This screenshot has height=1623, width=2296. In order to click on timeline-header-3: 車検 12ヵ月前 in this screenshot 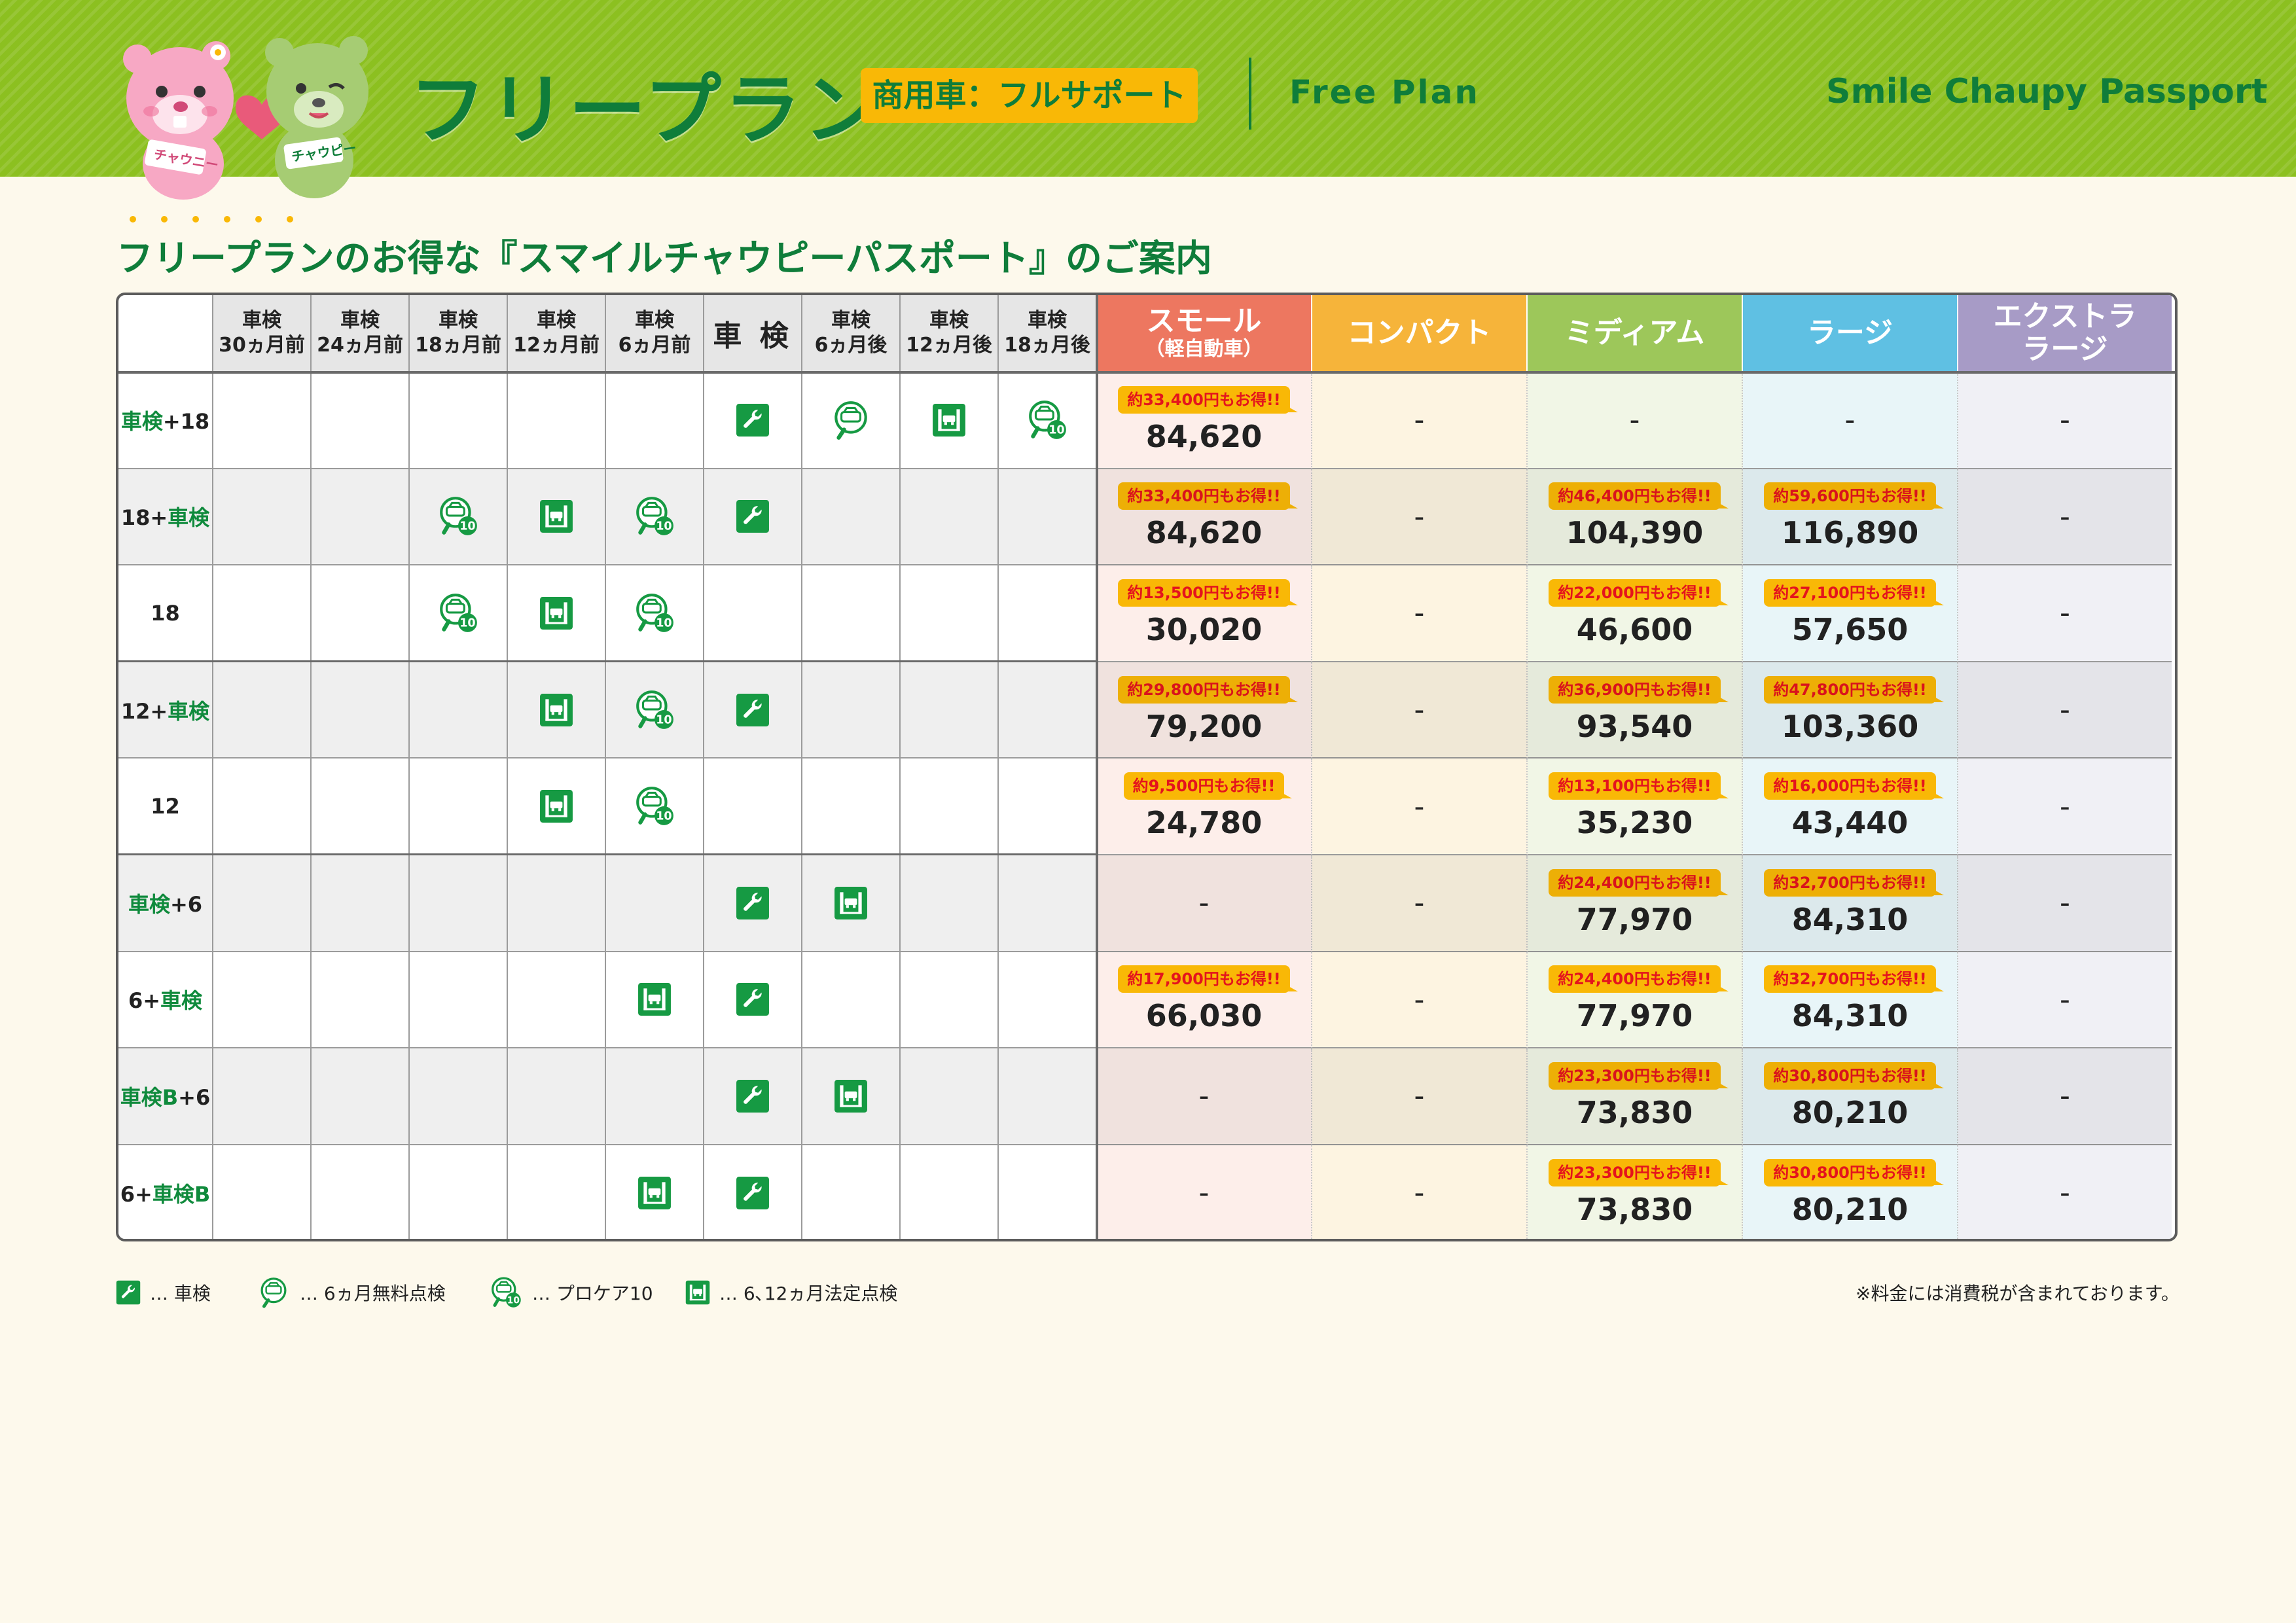, I will do `click(557, 333)`.